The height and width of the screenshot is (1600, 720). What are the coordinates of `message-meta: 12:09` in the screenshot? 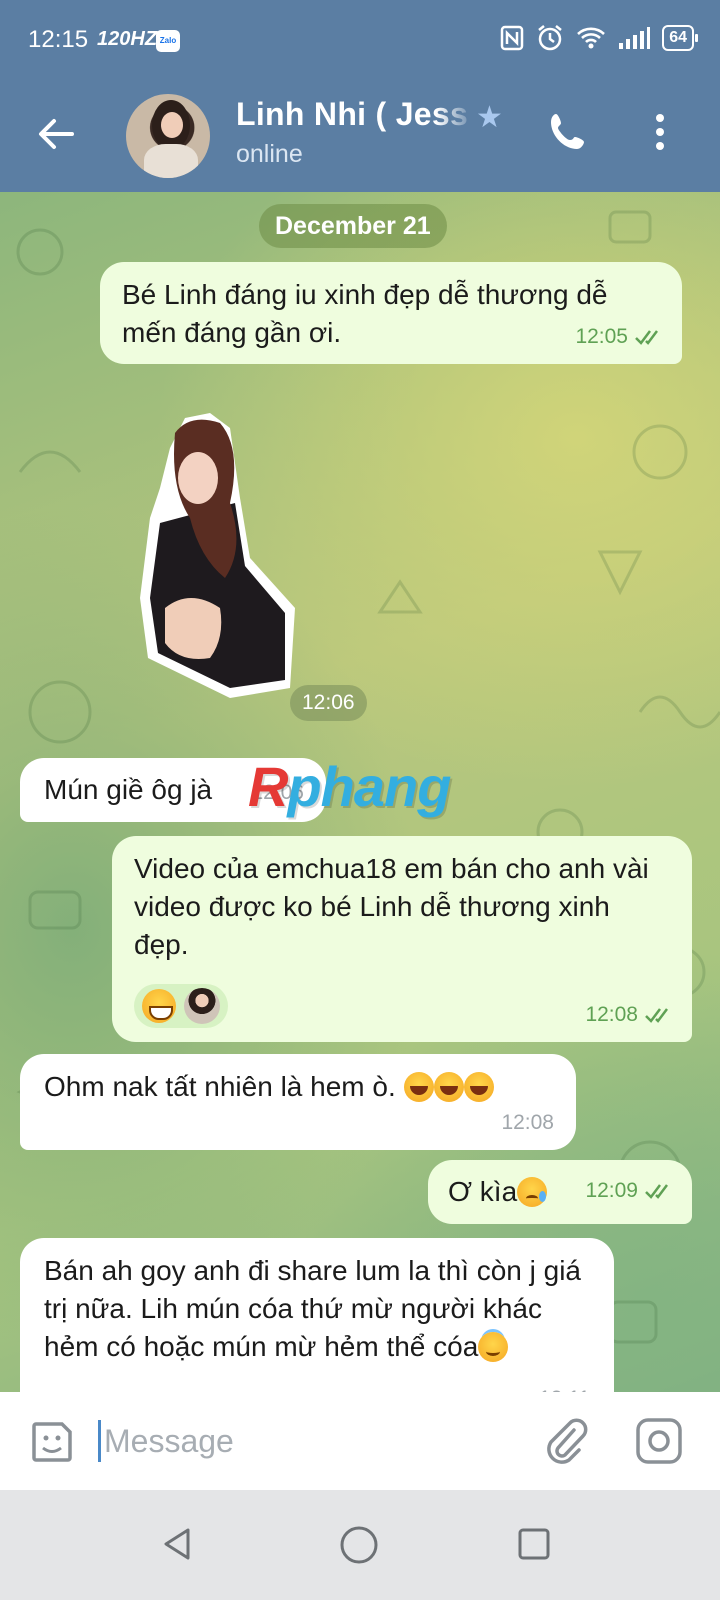 It's located at (629, 1191).